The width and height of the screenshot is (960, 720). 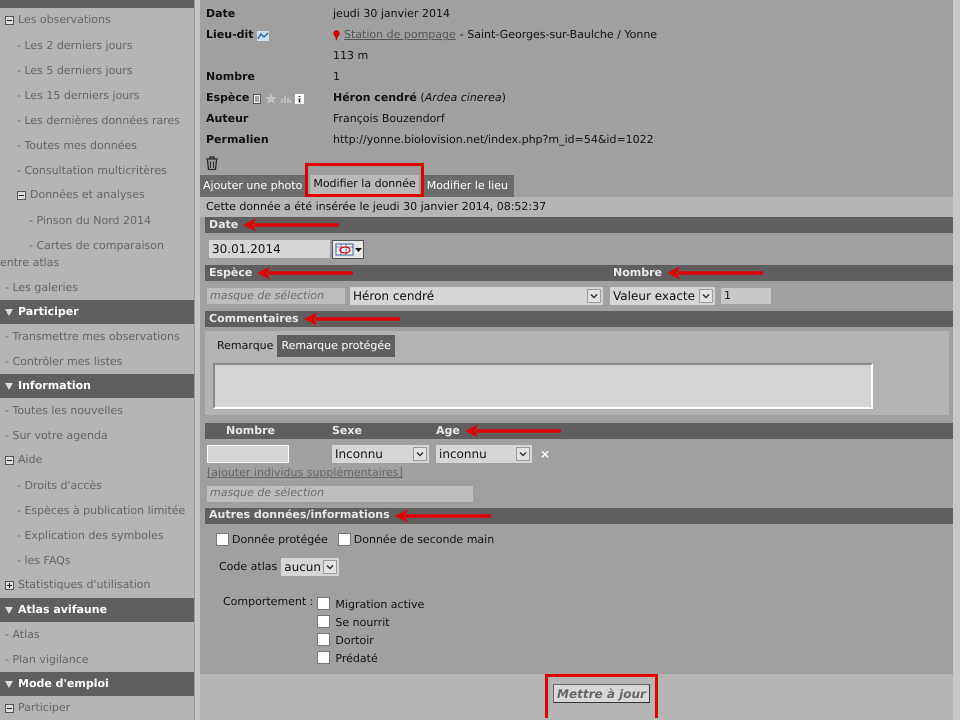 I want to click on field-label: Code atlas, so click(x=248, y=566).